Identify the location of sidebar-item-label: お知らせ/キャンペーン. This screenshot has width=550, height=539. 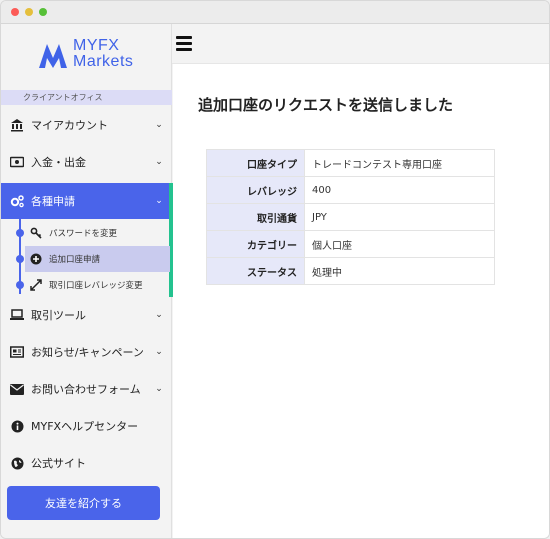
(87, 352).